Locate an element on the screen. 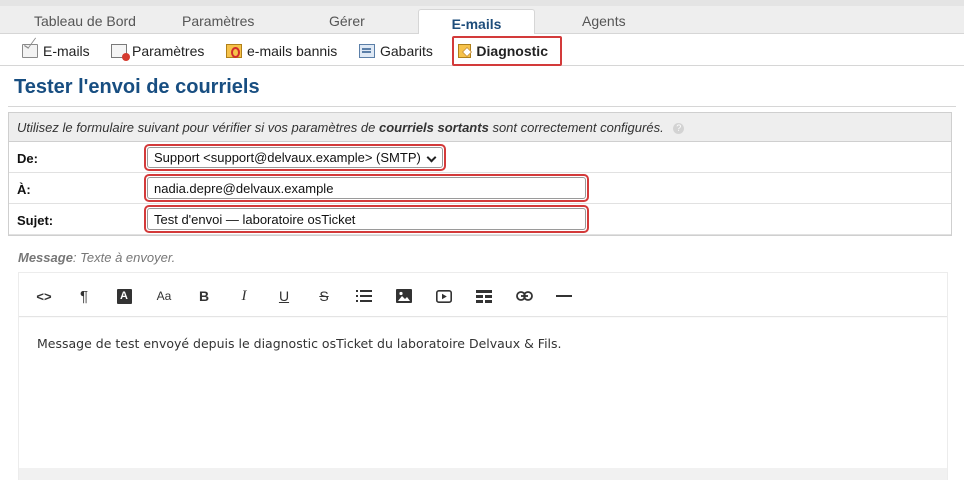  font-size-button: Aa is located at coordinates (164, 296).